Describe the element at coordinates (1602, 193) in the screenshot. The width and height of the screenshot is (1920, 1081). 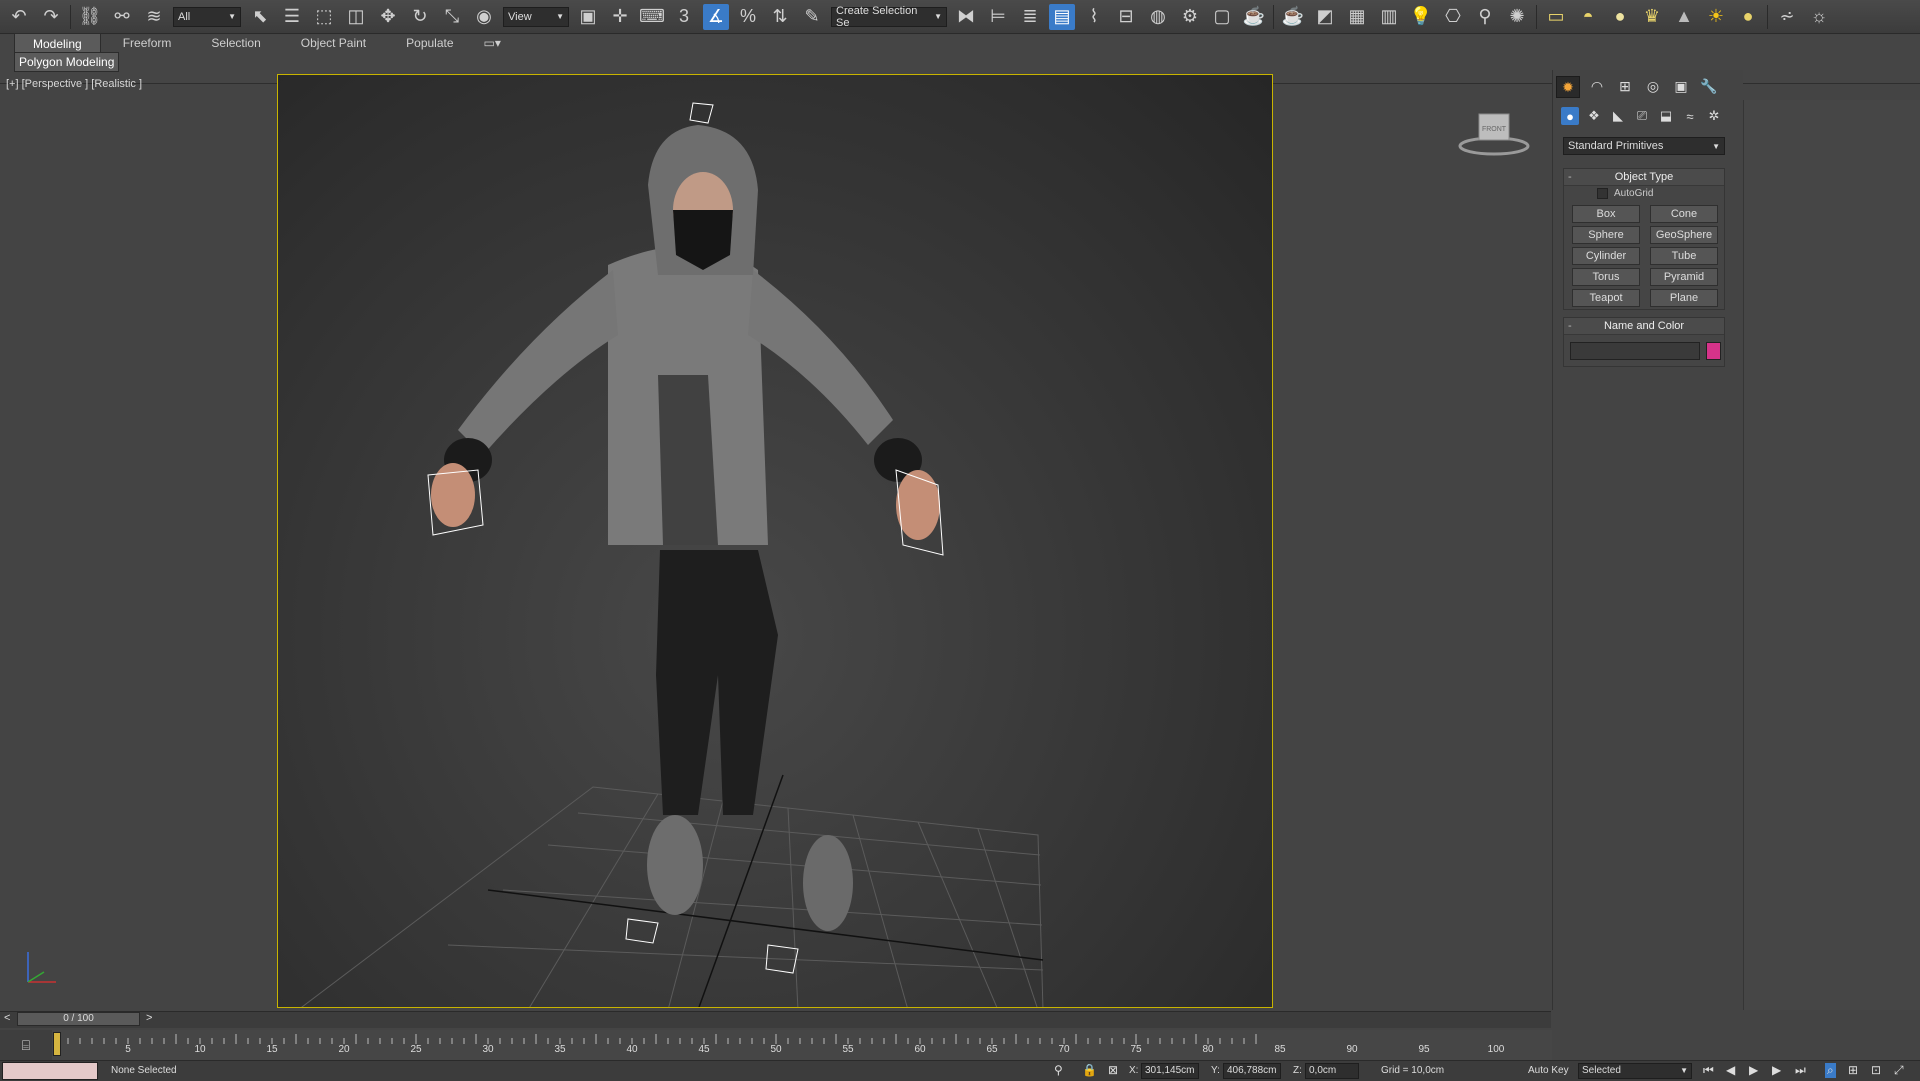
I see `autogrid-checkbox` at that location.